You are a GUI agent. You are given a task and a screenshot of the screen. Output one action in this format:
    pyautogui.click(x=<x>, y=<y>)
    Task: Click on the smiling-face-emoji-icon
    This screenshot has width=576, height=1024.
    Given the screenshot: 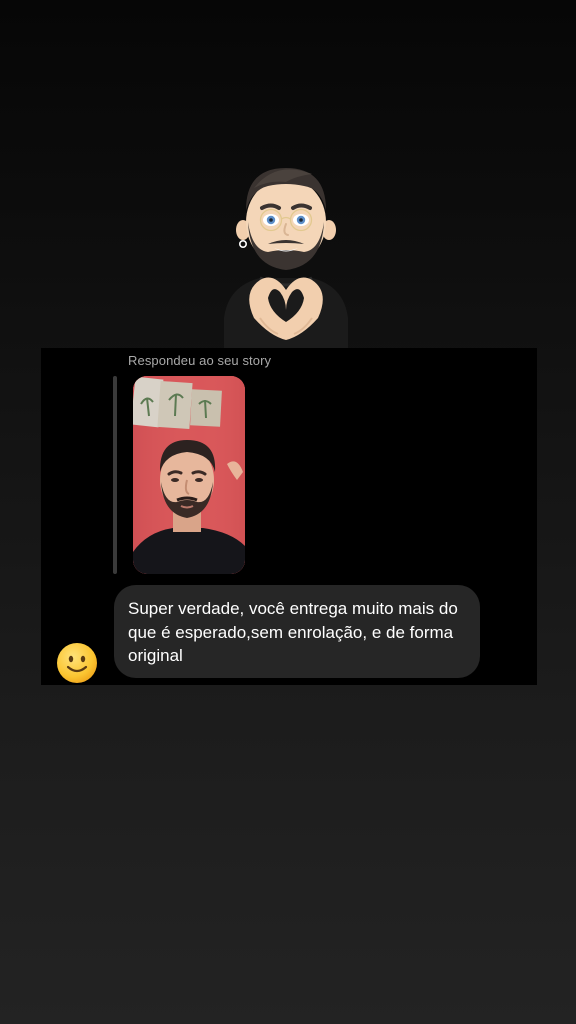 What is the action you would take?
    pyautogui.click(x=77, y=663)
    